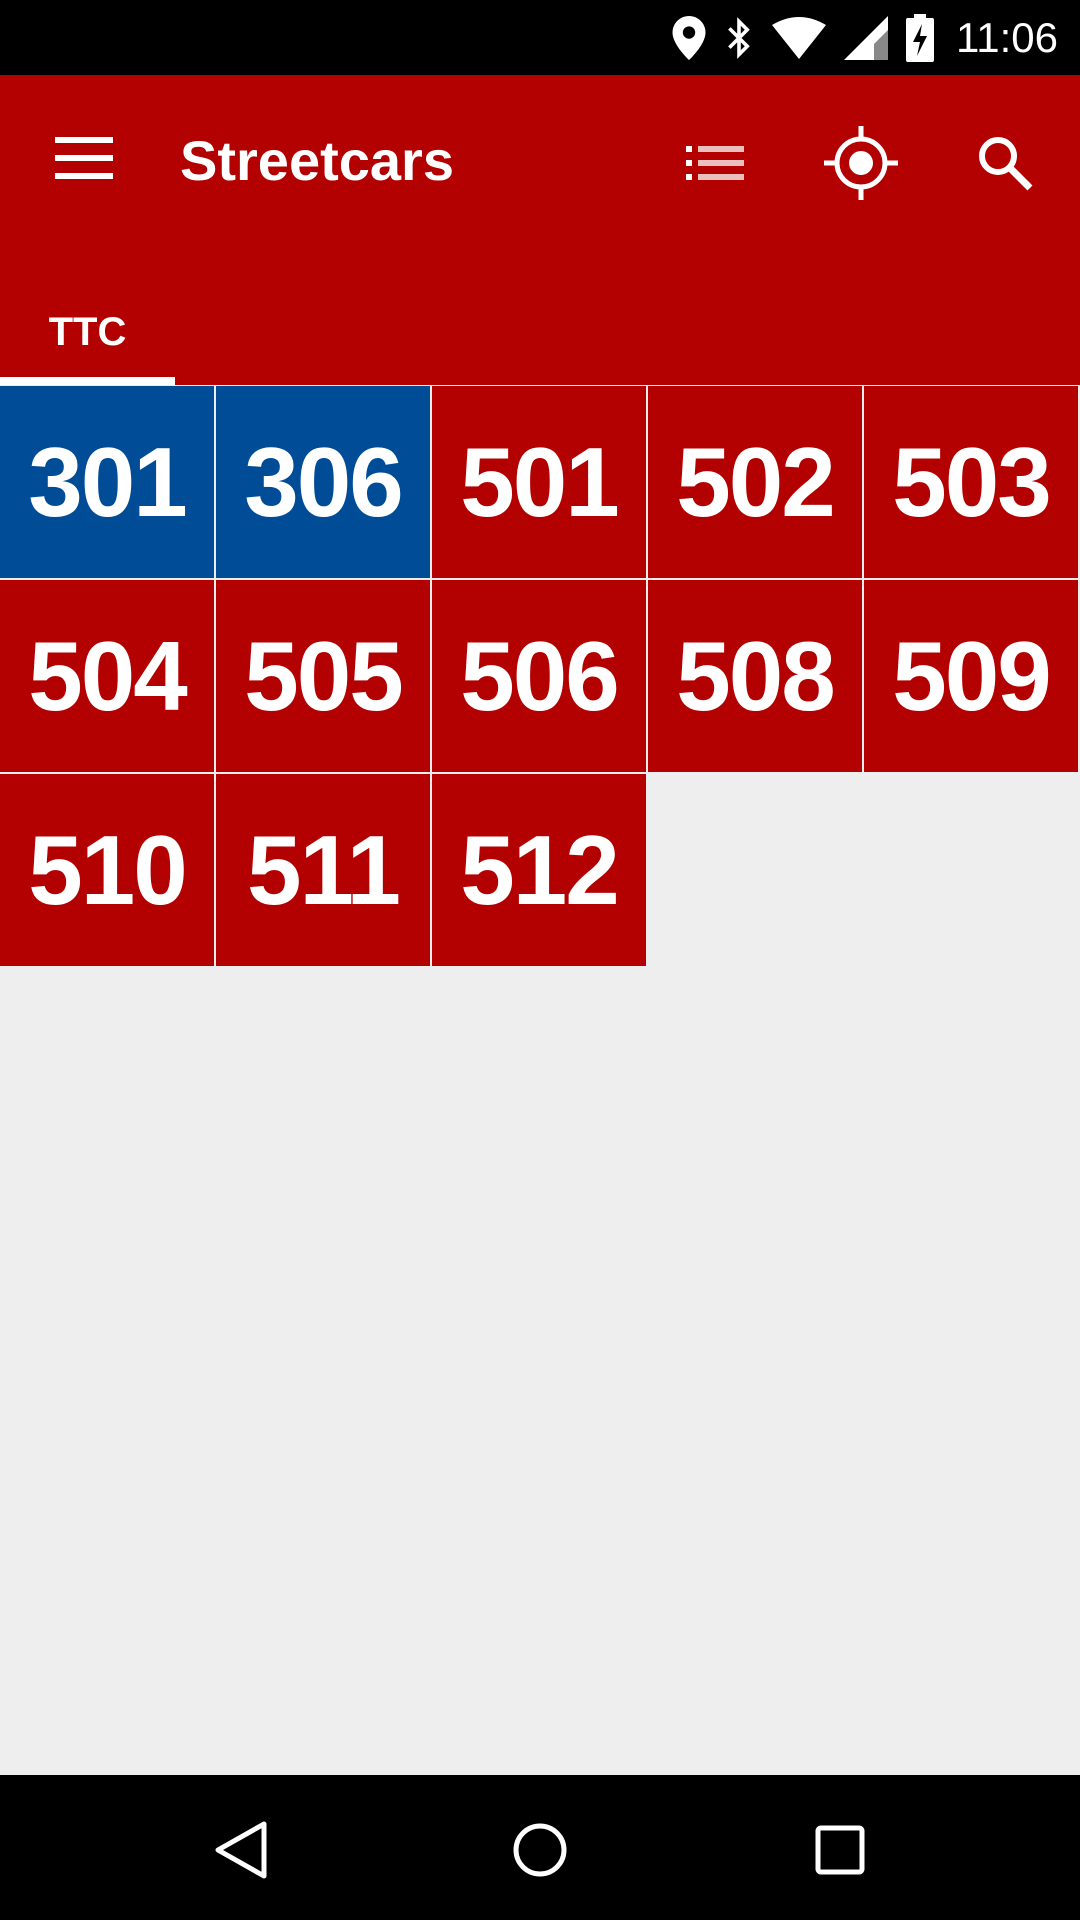  Describe the element at coordinates (107, 482) in the screenshot. I see `route-tile-301: 301` at that location.